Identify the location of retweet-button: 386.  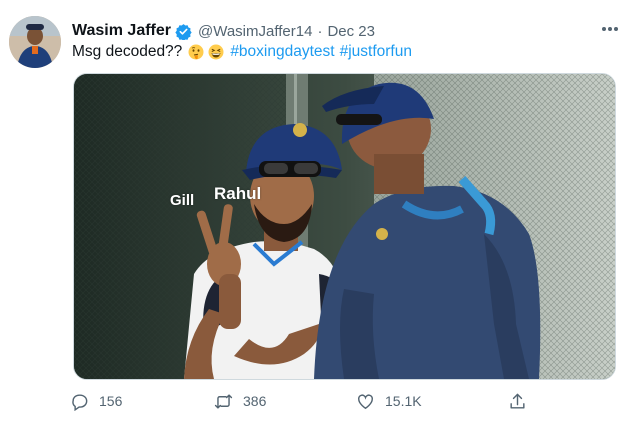
(240, 401).